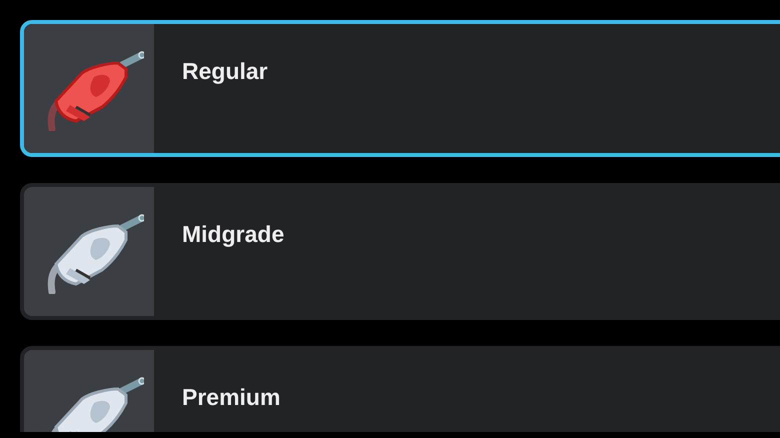  I want to click on fuel-grade-label: Premium, so click(231, 397).